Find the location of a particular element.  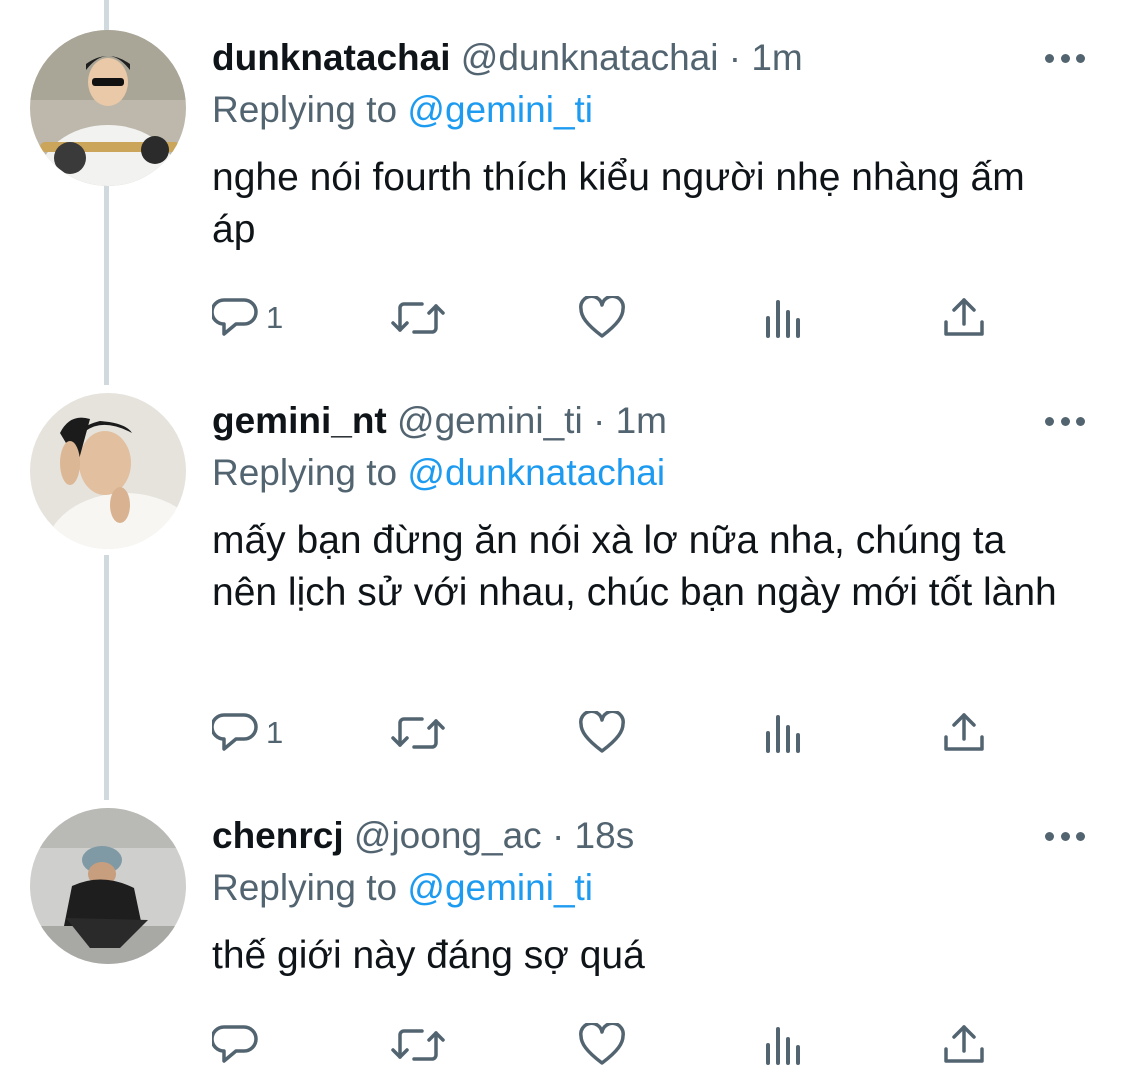

mention-link: @dunknatachai is located at coordinates (536, 472).